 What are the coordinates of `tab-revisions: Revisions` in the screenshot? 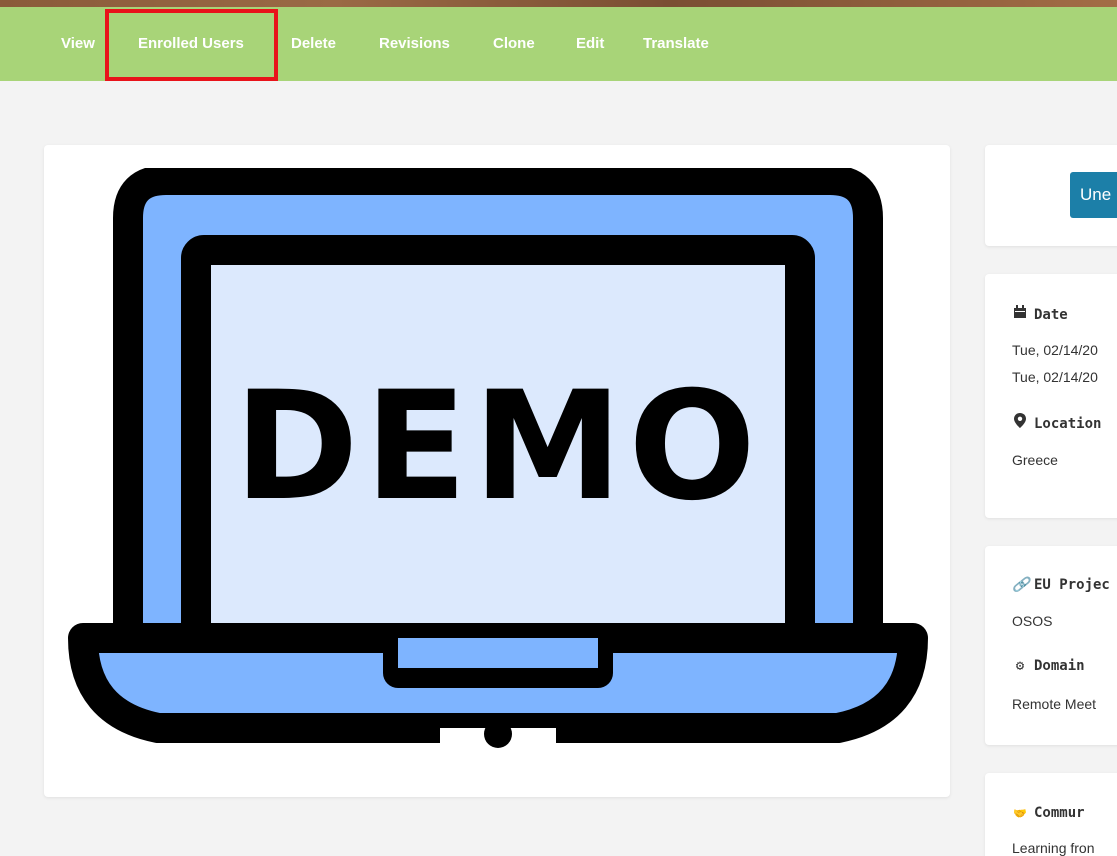 It's located at (414, 43).